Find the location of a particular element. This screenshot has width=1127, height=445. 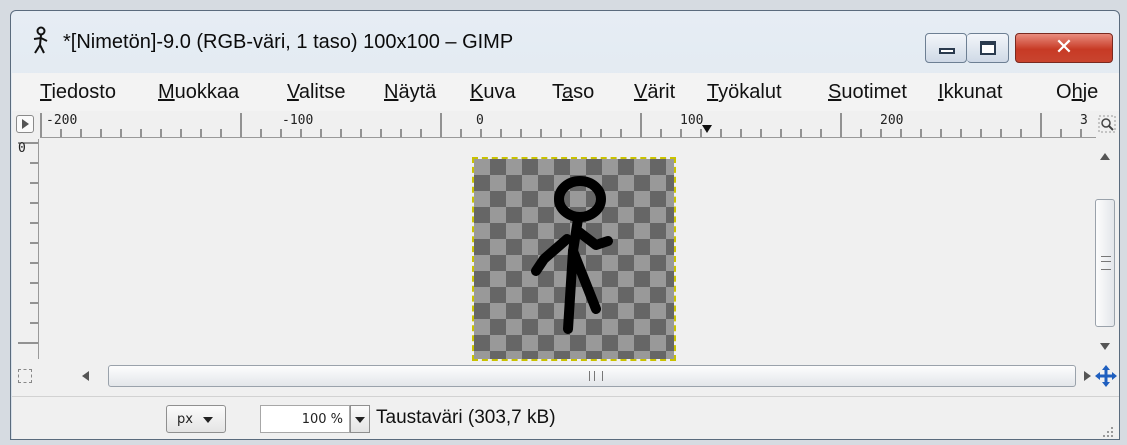

horizontal-scrollbar is located at coordinates (568, 376).